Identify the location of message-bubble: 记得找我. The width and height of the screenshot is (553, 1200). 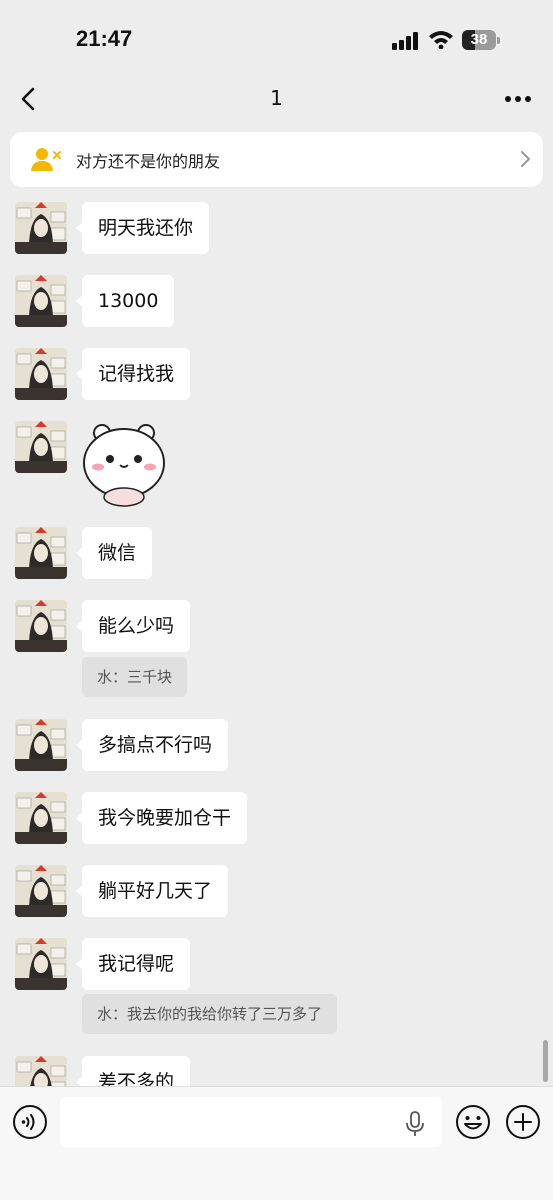
(133, 374).